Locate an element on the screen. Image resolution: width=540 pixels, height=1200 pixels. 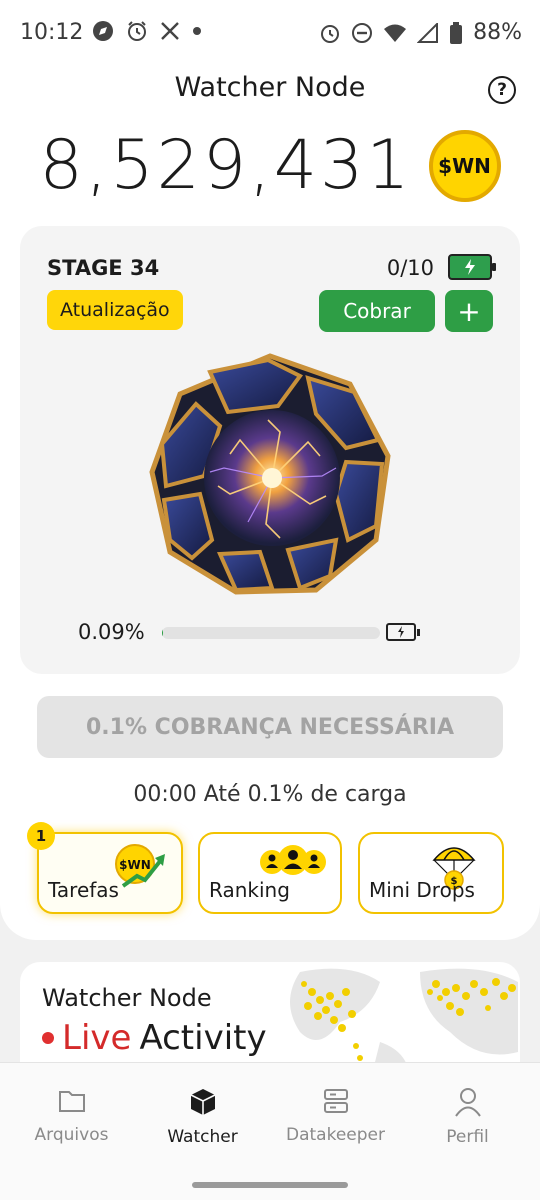
live-dot-icon is located at coordinates (48, 1038).